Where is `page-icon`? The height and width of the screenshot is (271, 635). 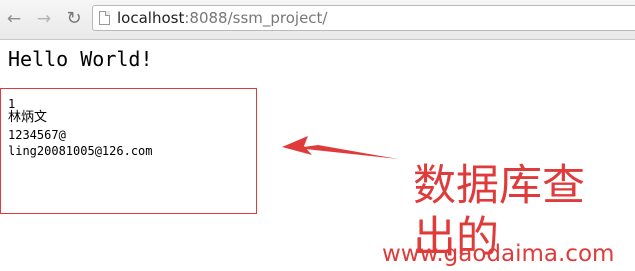
page-icon is located at coordinates (104, 18).